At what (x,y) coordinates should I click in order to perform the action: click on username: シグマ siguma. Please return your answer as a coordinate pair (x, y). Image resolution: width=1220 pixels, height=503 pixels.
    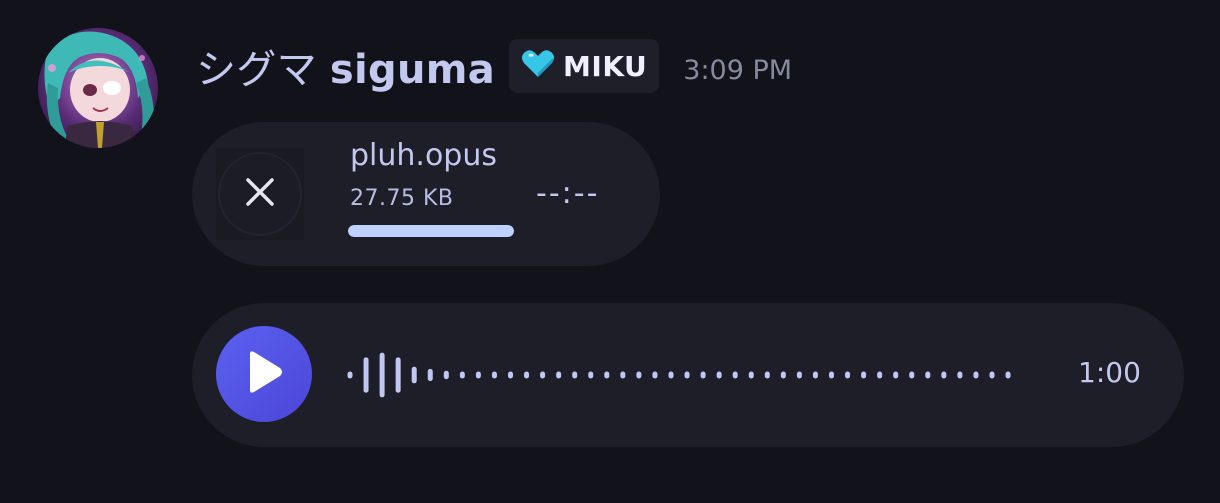
    Looking at the image, I should click on (345, 66).